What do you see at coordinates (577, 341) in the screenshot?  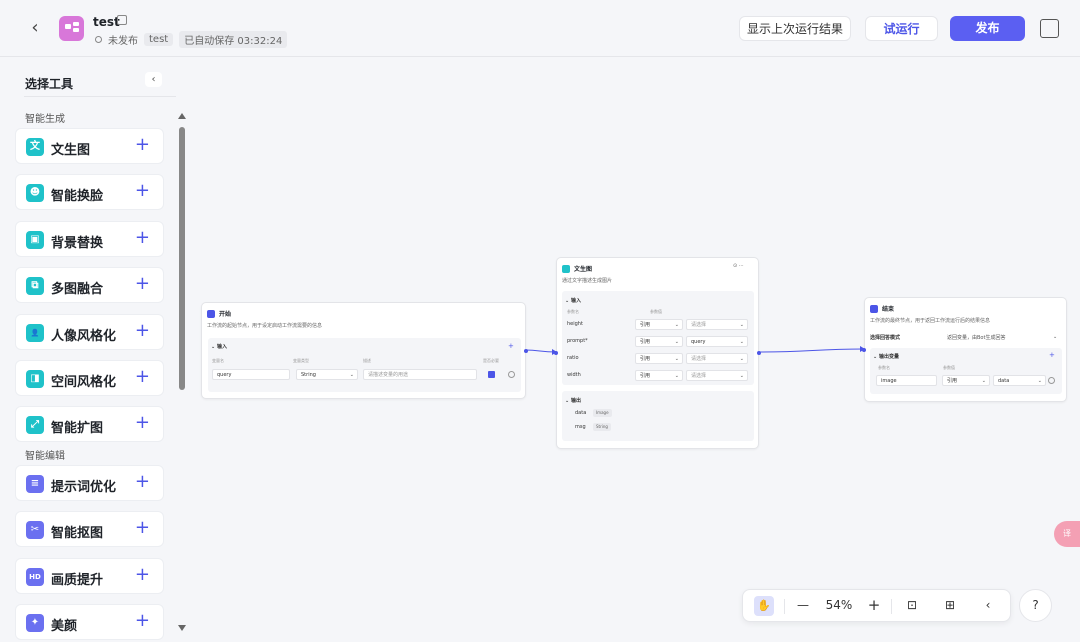 I see `param-name: prompt*` at bounding box center [577, 341].